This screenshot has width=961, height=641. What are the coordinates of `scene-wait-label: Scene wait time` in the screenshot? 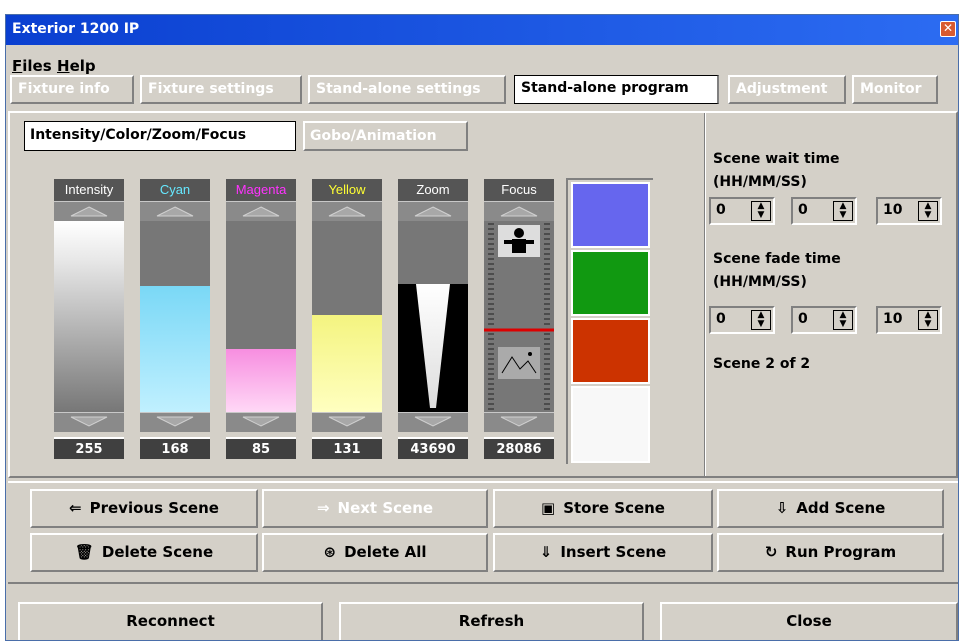 It's located at (776, 159).